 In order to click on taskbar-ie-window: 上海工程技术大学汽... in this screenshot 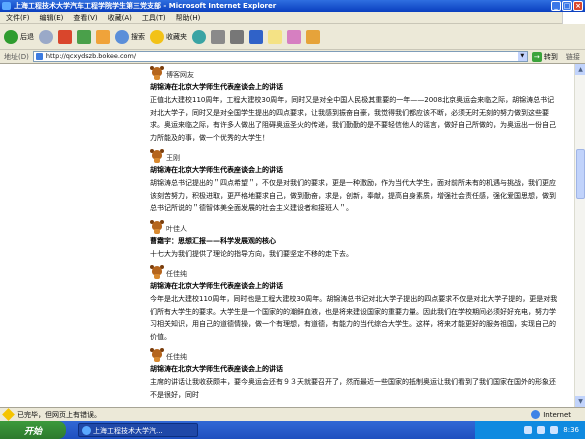, I will do `click(138, 430)`.